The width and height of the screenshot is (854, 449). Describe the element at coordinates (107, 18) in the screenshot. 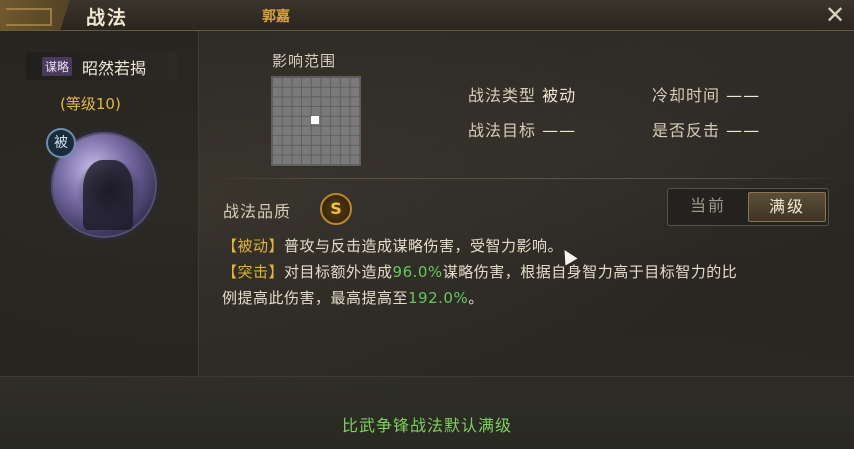

I see `page-title: 战法` at that location.